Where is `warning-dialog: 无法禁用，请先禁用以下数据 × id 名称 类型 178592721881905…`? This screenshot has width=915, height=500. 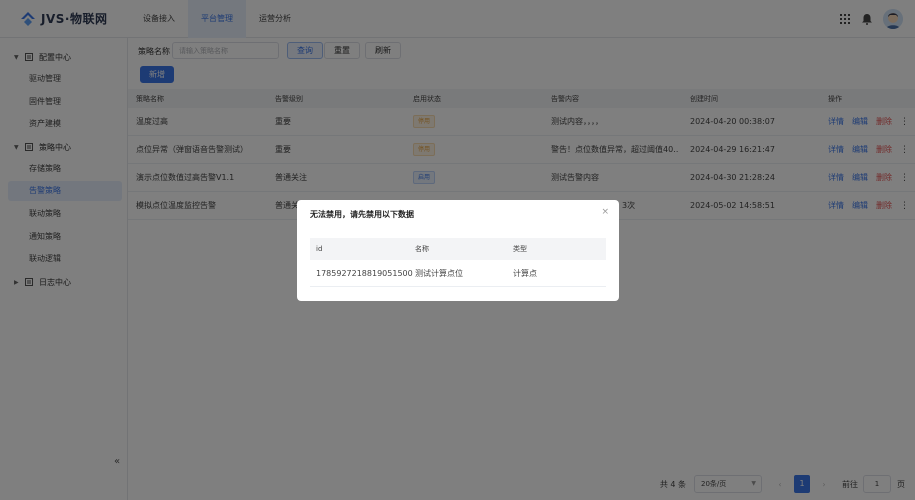 warning-dialog: 无法禁用，请先禁用以下数据 × id 名称 类型 178592721881905… is located at coordinates (458, 250).